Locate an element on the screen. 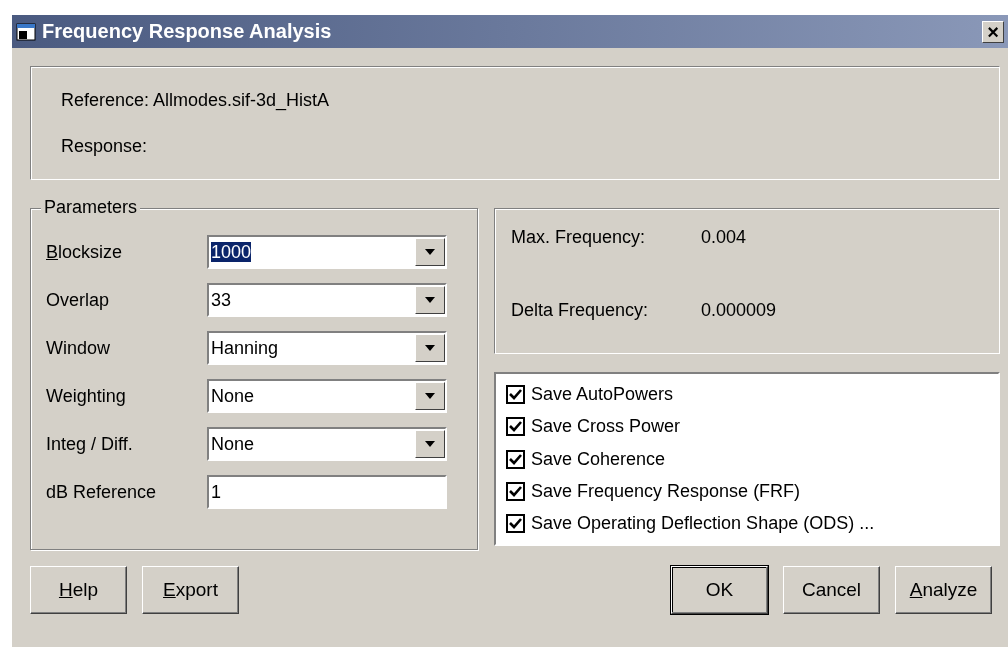 The width and height of the screenshot is (1008, 647). window-app-icon is located at coordinates (27, 31).